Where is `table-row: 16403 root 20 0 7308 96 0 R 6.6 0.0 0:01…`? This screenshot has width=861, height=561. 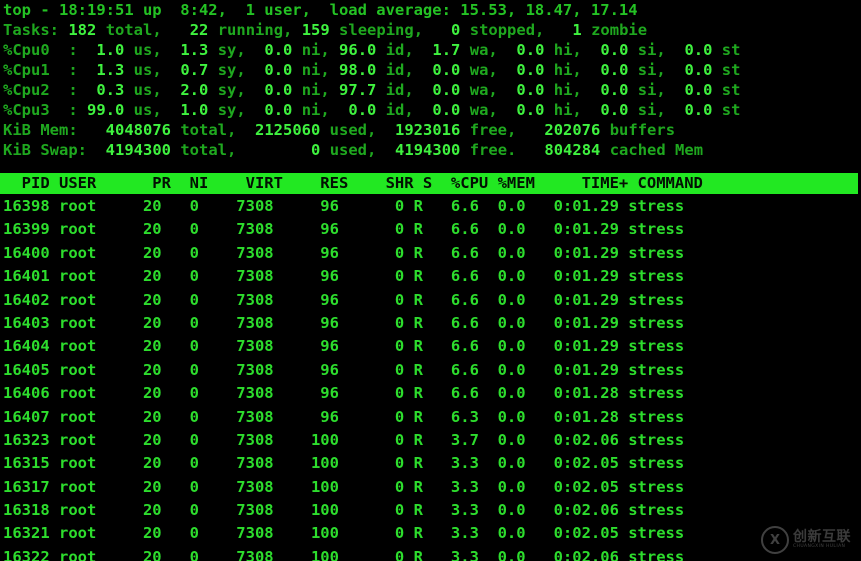 table-row: 16403 root 20 0 7308 96 0 R 6.6 0.0 0:01… is located at coordinates (430, 323).